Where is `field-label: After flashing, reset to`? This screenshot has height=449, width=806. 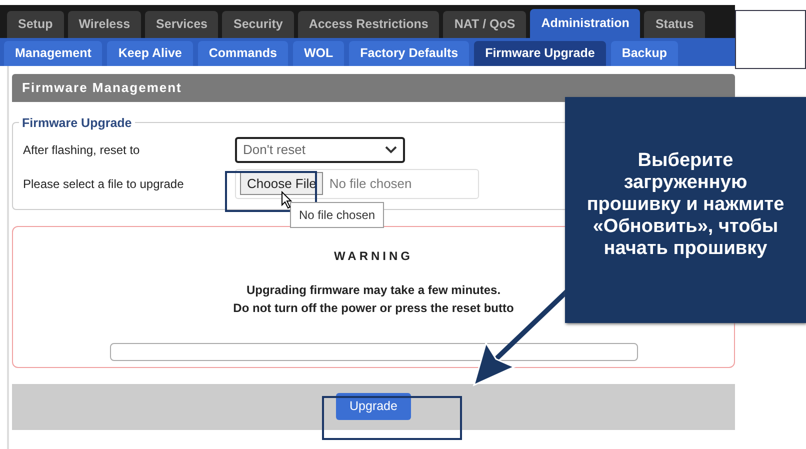
field-label: After flashing, reset to is located at coordinates (82, 150).